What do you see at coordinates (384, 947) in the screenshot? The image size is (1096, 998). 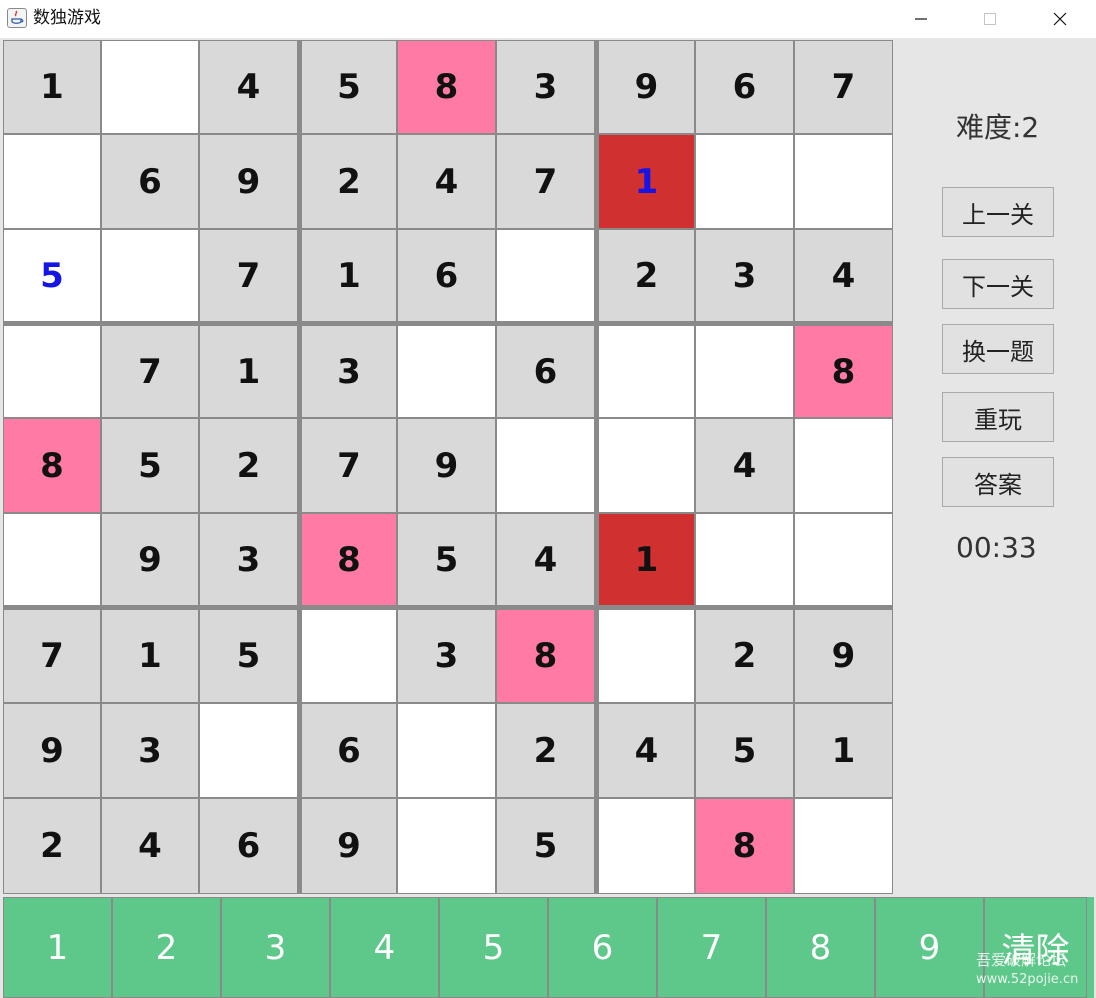 I see `number-button-4: 4` at bounding box center [384, 947].